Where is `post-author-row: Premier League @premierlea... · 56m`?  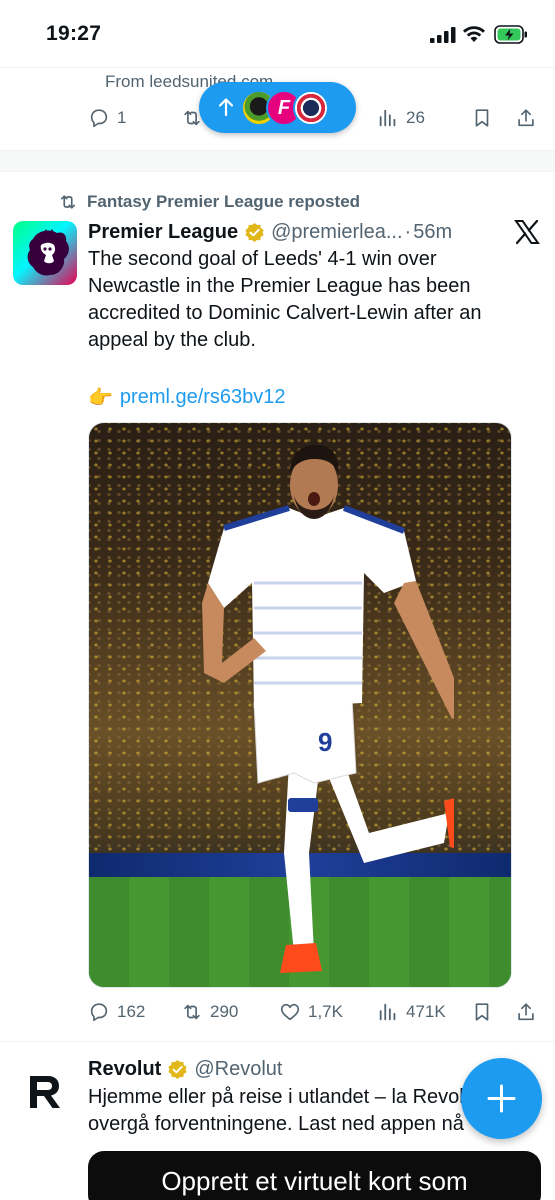 post-author-row: Premier League @premierlea... · 56m is located at coordinates (270, 232).